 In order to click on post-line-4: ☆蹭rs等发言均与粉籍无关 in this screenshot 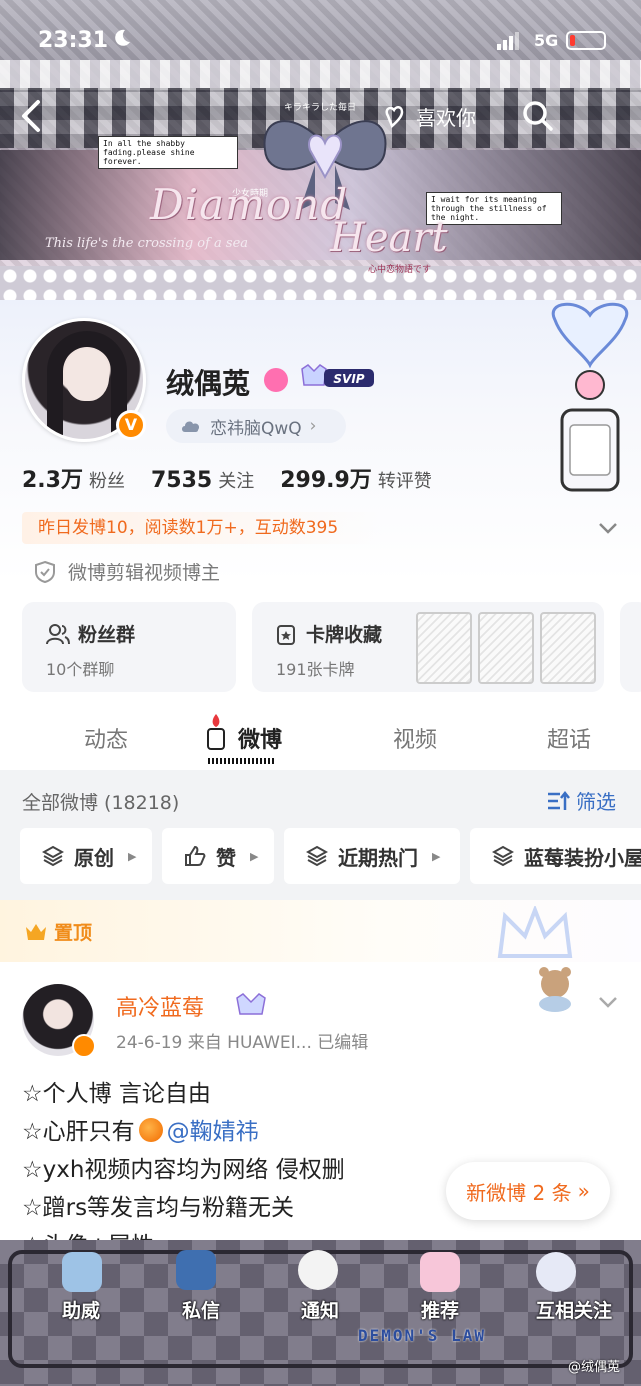, I will do `click(158, 1208)`.